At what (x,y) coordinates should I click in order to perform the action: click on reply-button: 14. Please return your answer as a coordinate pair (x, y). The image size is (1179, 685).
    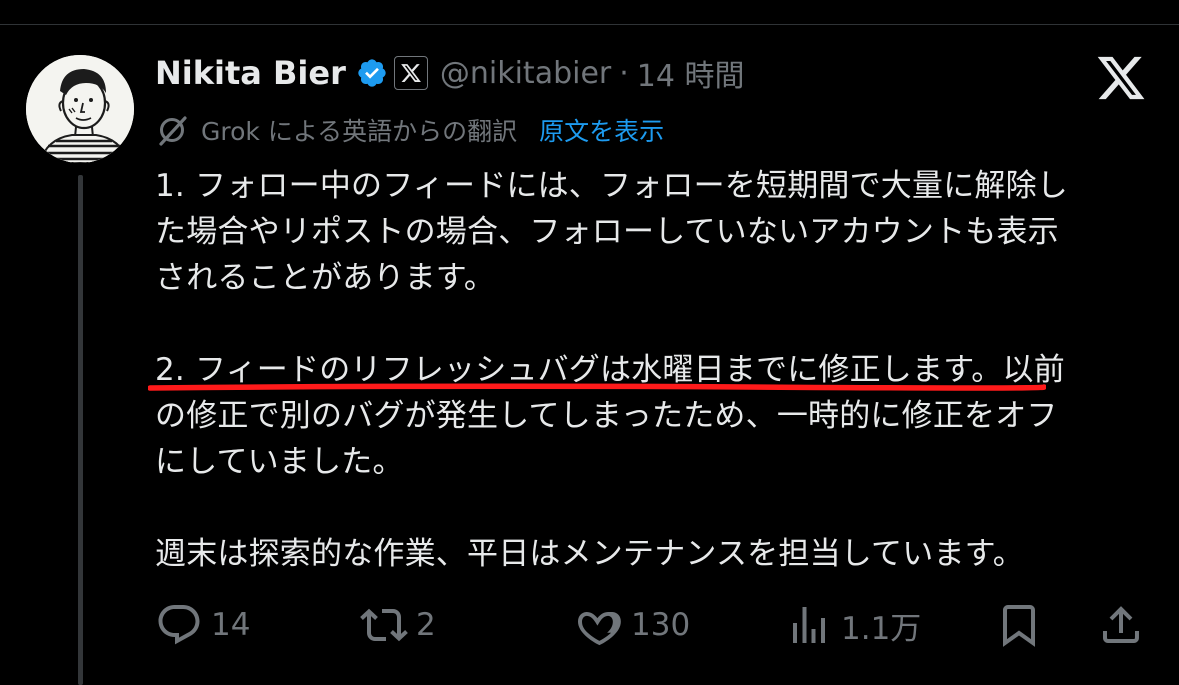
    Looking at the image, I should click on (202, 625).